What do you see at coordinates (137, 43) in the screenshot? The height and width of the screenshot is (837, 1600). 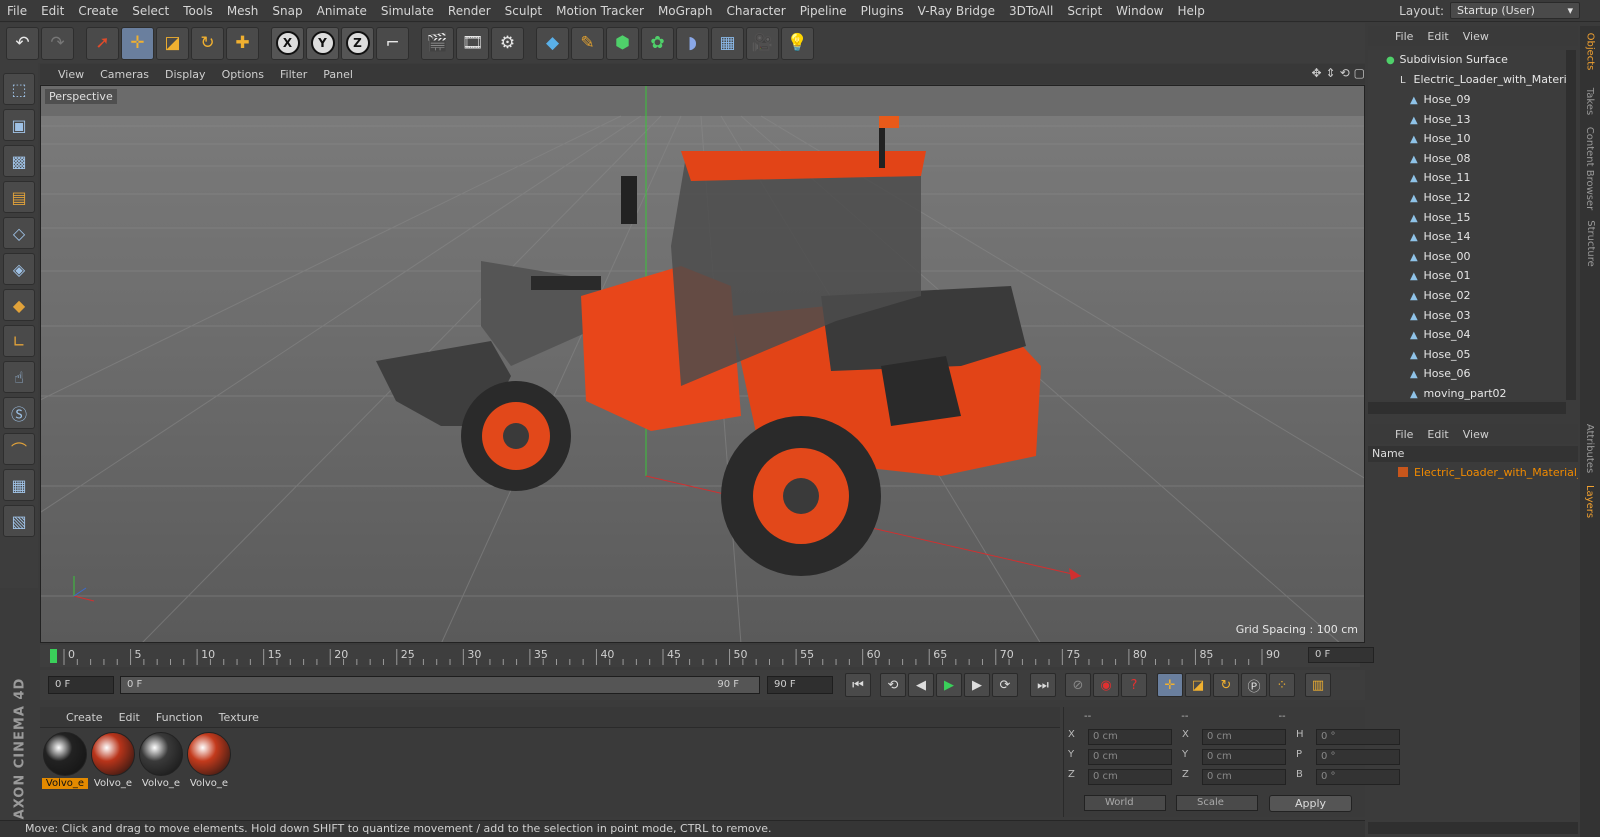 I see `move-icon: ✛` at bounding box center [137, 43].